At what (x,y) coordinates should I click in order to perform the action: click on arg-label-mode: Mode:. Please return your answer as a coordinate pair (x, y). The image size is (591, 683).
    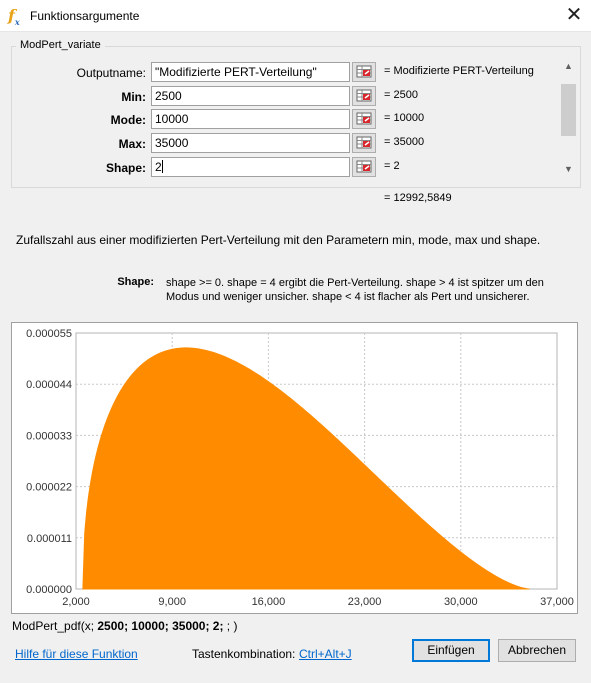
    Looking at the image, I should click on (128, 120).